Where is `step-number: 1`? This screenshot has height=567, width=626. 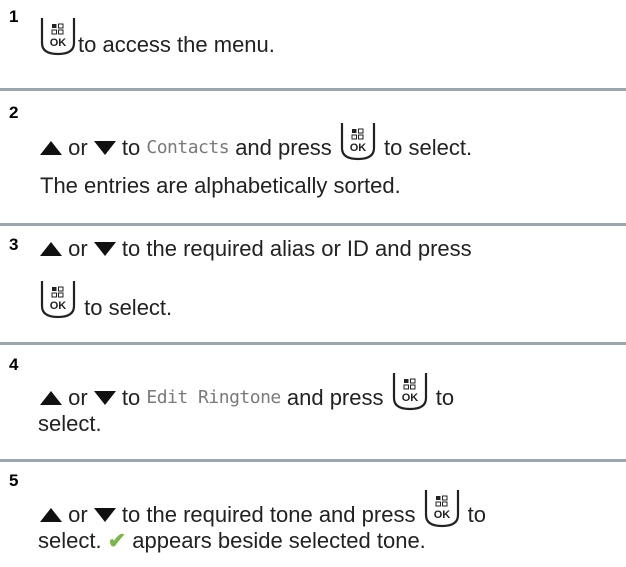
step-number: 1 is located at coordinates (14, 16).